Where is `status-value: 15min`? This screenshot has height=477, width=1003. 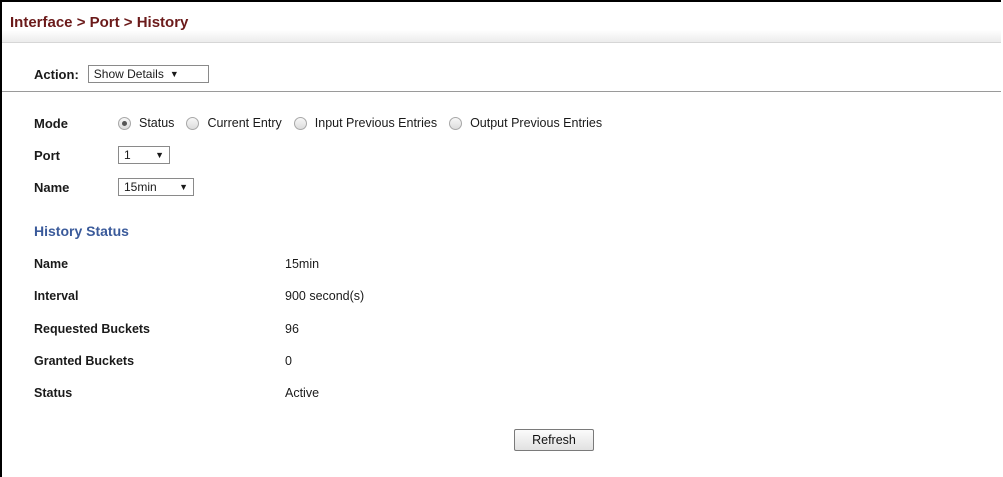 status-value: 15min is located at coordinates (302, 264).